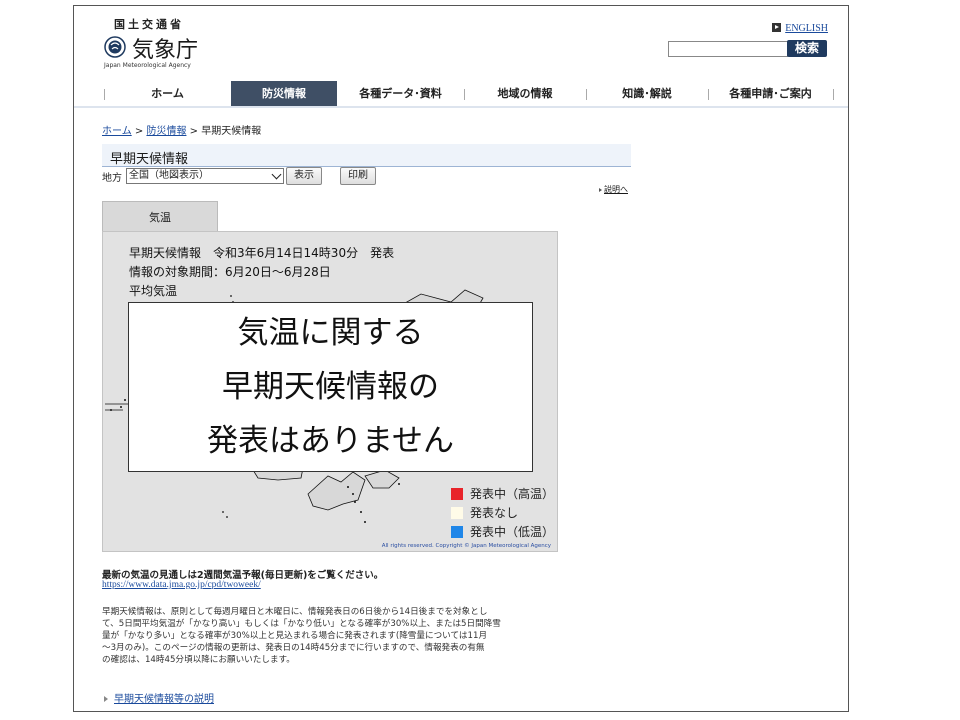 Image resolution: width=960 pixels, height=720 pixels. Describe the element at coordinates (149, 24) in the screenshot. I see `ministry-label: 国土交通省` at that location.